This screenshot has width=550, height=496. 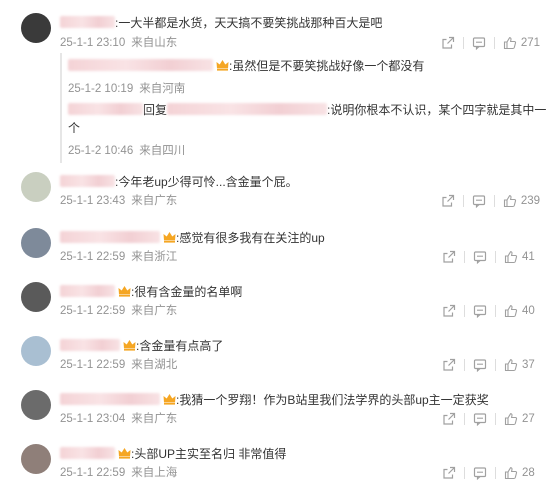 I want to click on comment-actions: 239, so click(x=490, y=201).